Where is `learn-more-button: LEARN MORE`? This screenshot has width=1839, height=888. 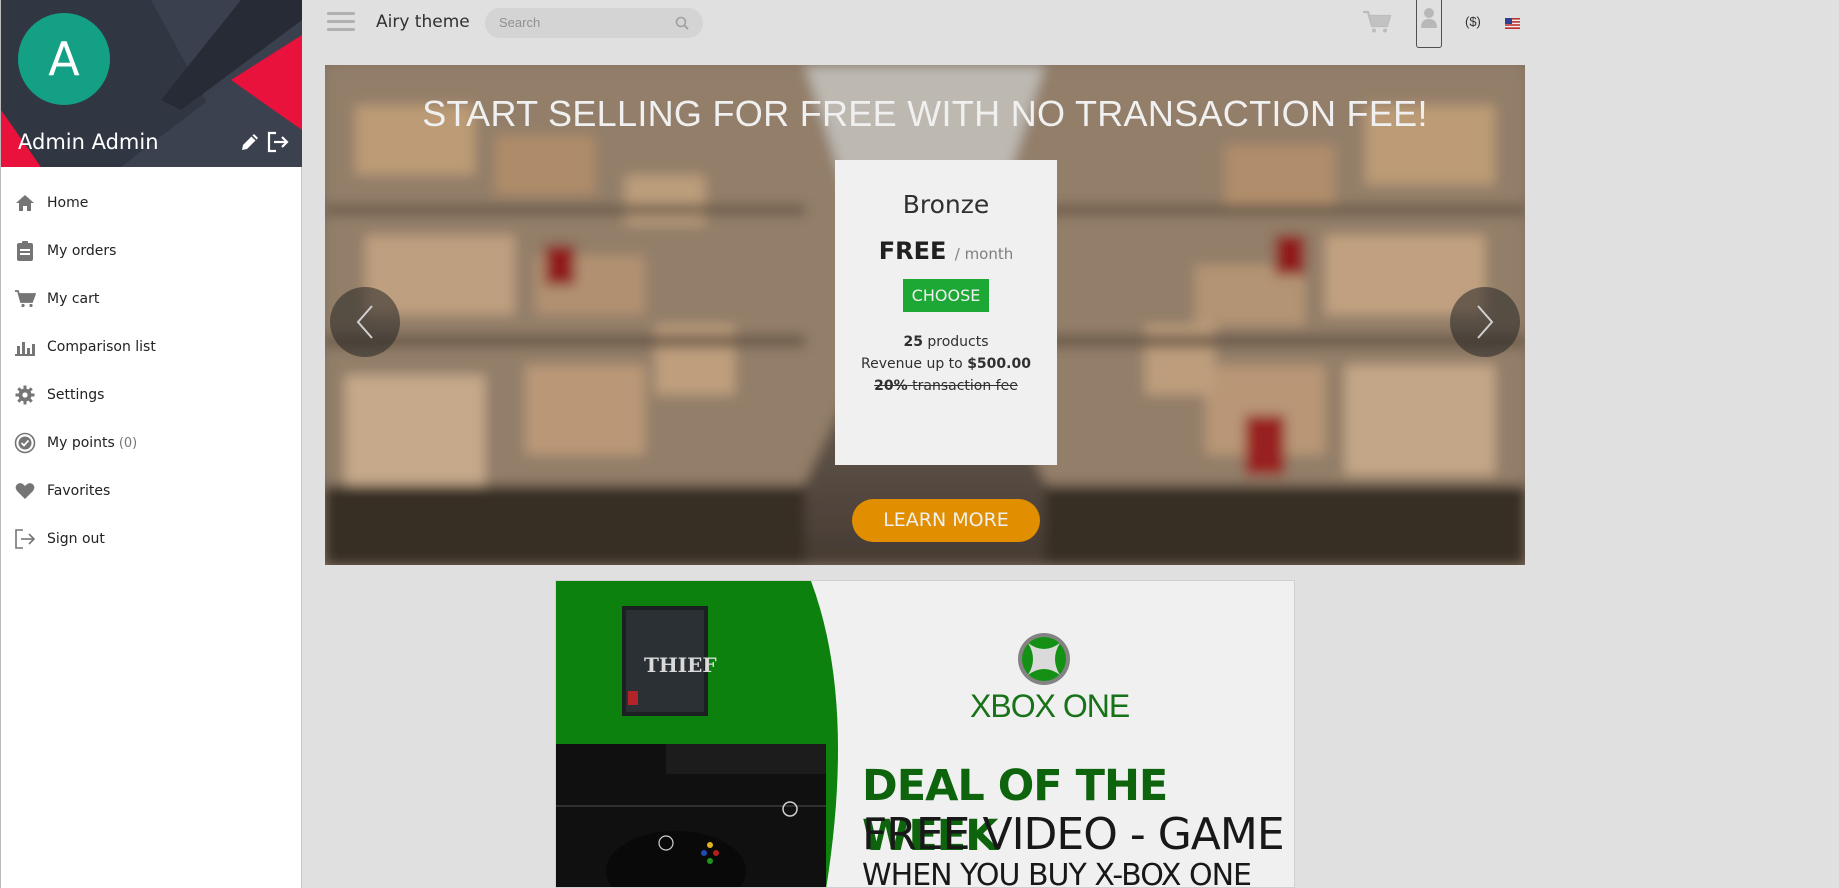
learn-more-button: LEARN MORE is located at coordinates (946, 520).